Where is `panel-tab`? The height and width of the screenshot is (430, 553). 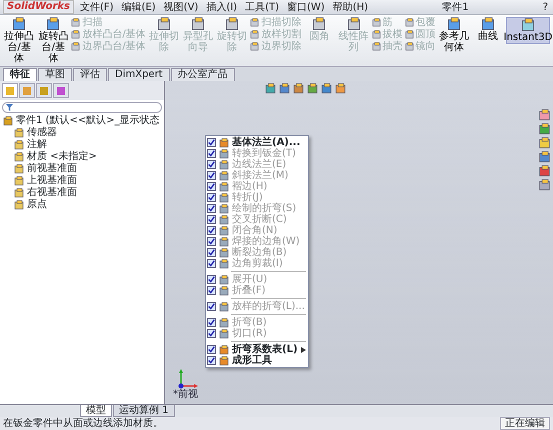 panel-tab is located at coordinates (61, 90).